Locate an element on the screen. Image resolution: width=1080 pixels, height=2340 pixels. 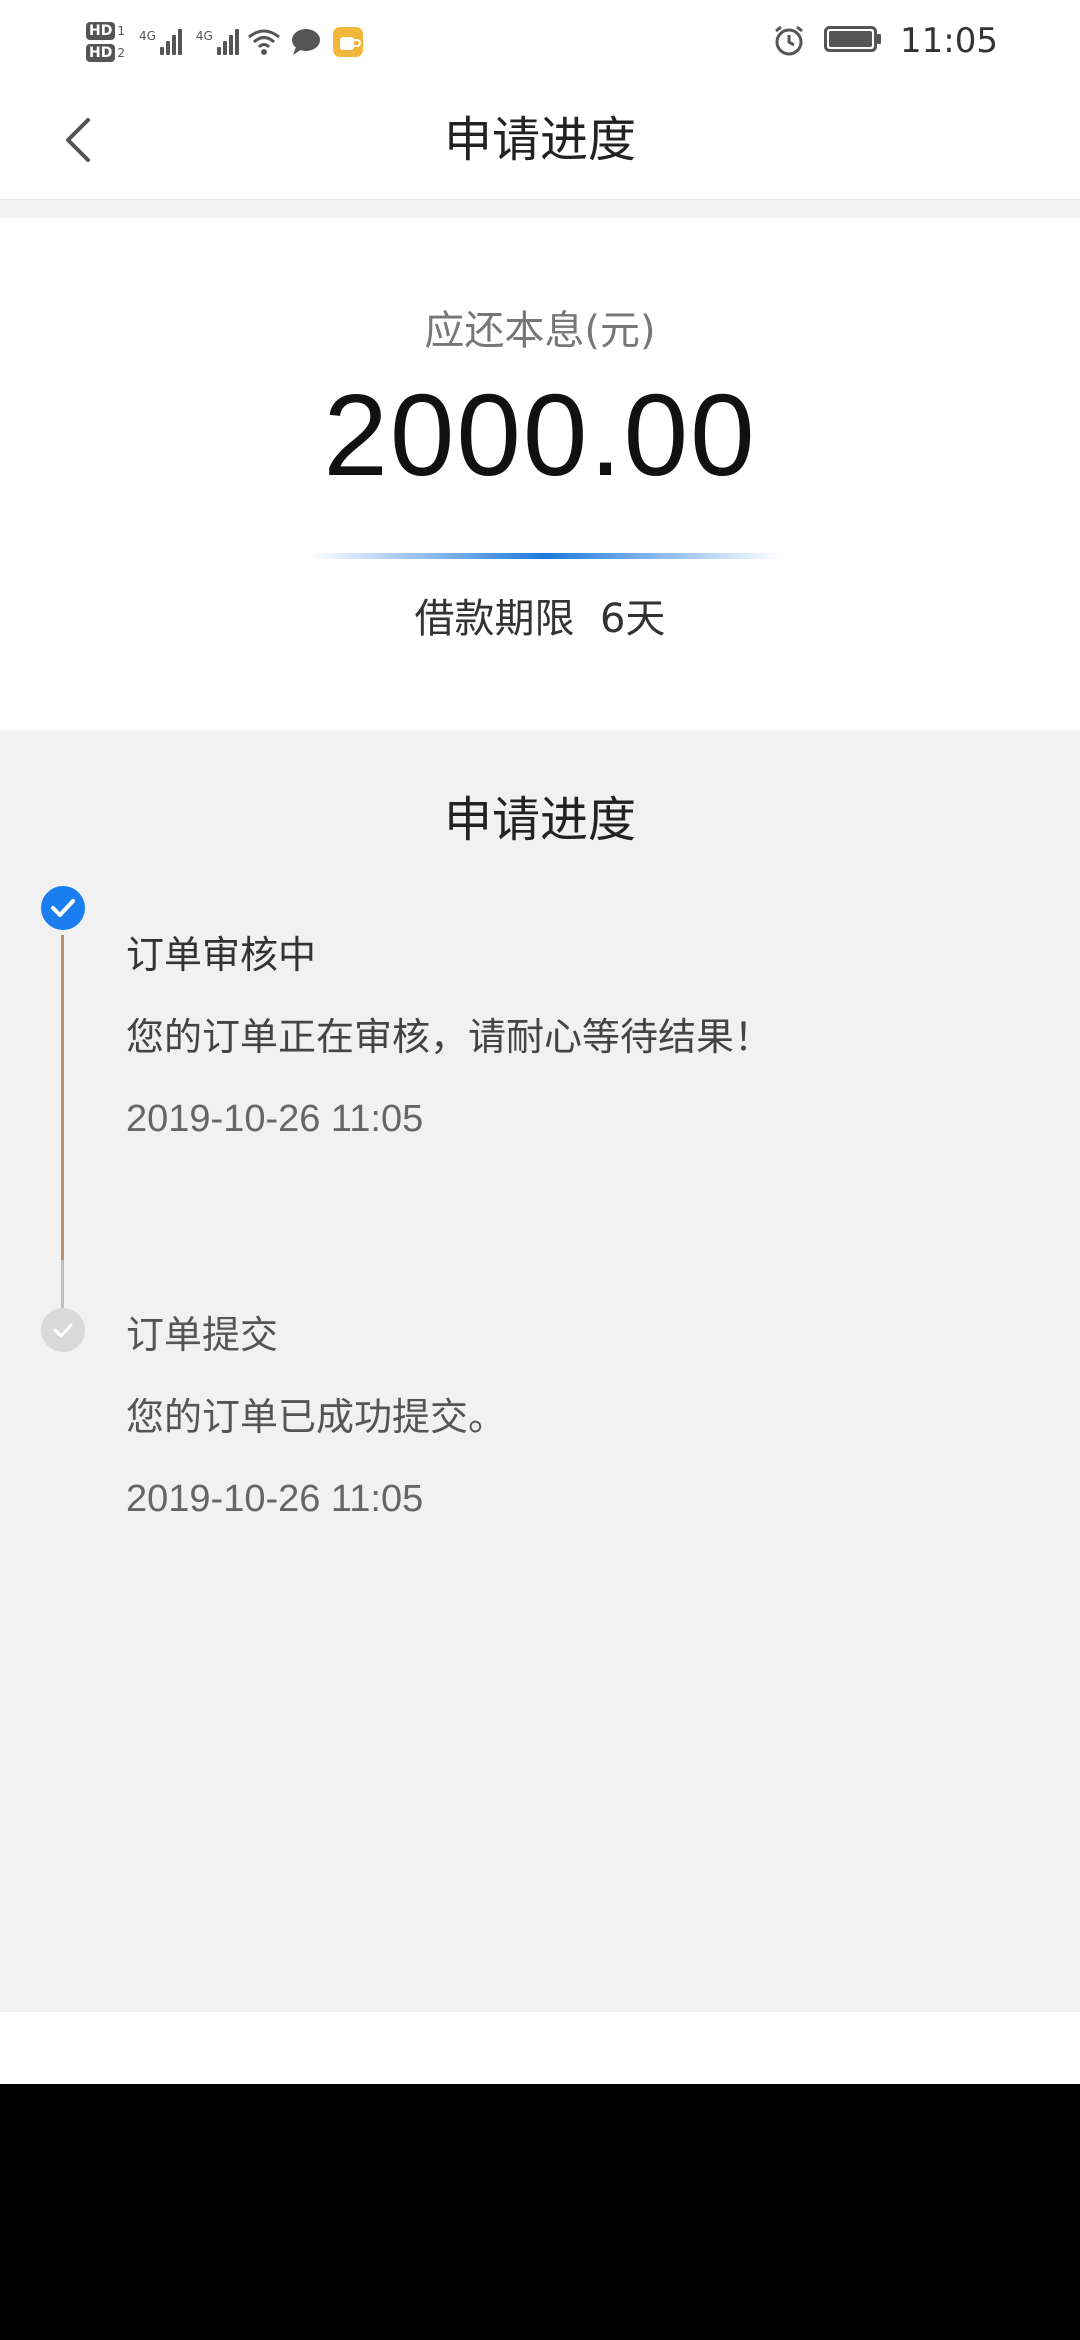
status-bar: HD 1 HD 2 4G 4G 11:05 is located at coordinates (540, 40).